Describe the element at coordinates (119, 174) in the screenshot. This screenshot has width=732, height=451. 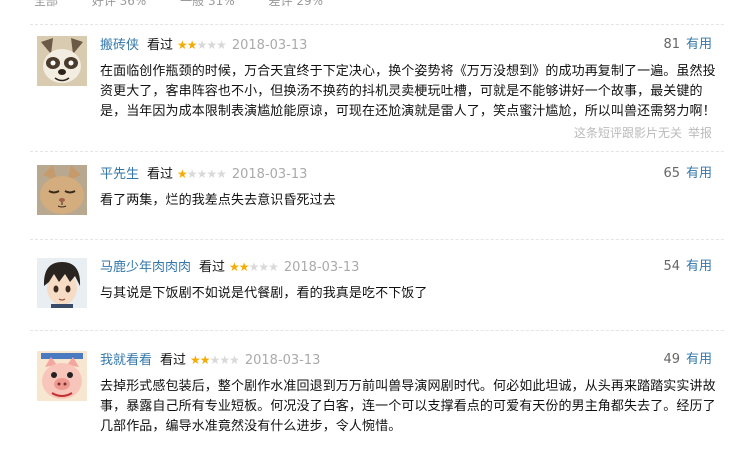
I see `username-link: 平先生` at that location.